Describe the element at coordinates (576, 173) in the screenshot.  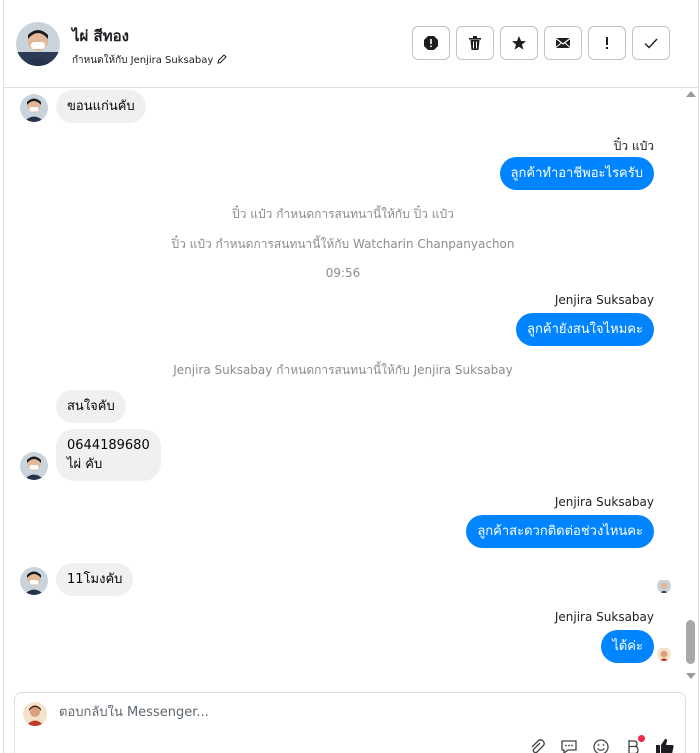
I see `message-outgoing: ลูกค้าทำอาชีพอะไรครับ` at that location.